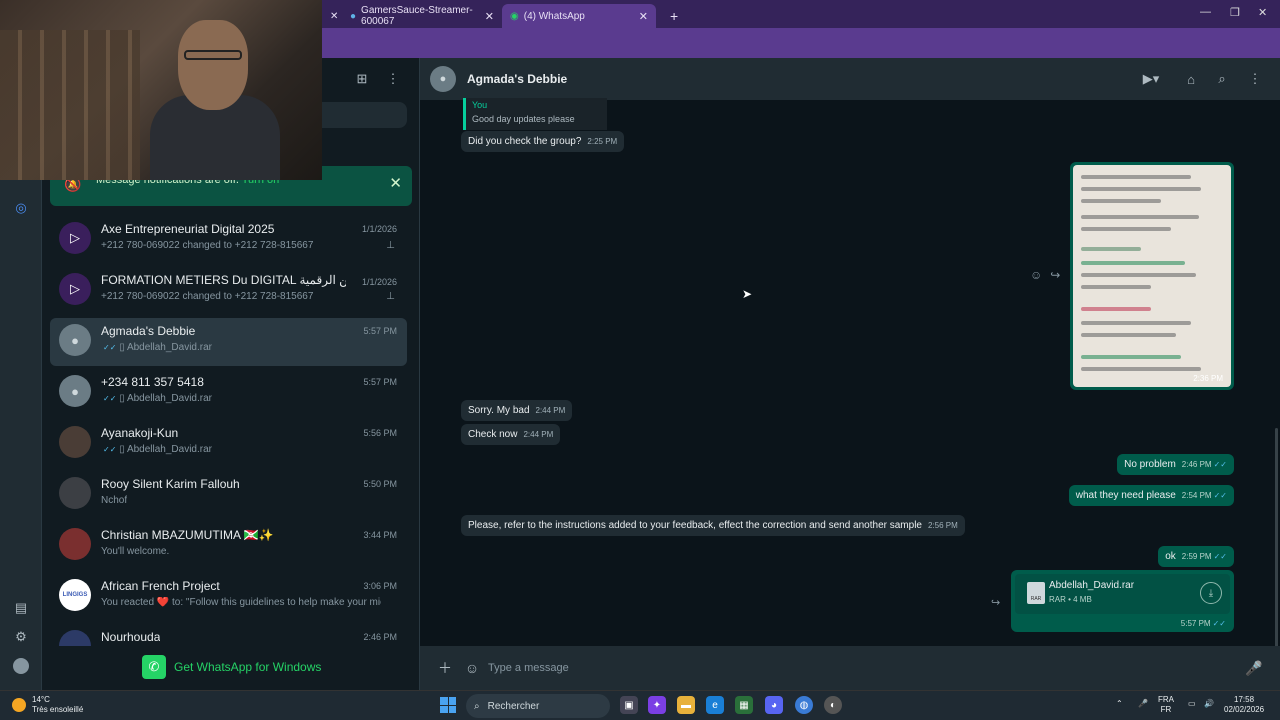 This screenshot has width=1280, height=720. What do you see at coordinates (1122, 594) in the screenshot?
I see `file-card: RAR Abdellah_David.rar RAR • 4 MB ⤓` at bounding box center [1122, 594].